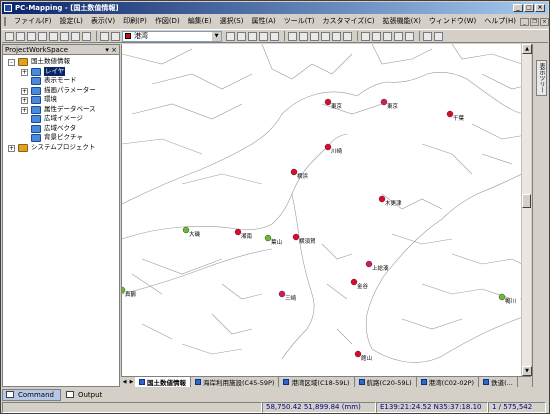 Image resolution: width=550 pixels, height=414 pixels. I want to click on child-minimize-icon: _, so click(525, 21).